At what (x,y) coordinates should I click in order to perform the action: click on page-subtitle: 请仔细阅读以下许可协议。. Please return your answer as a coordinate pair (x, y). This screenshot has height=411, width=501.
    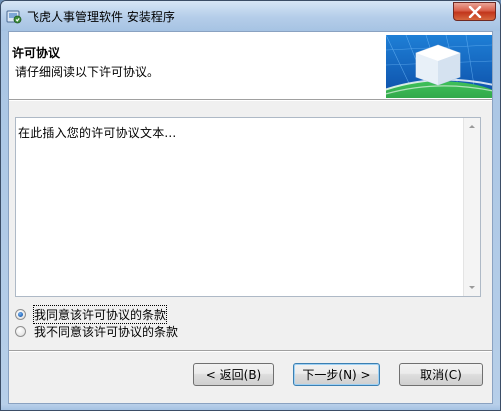
    Looking at the image, I should click on (87, 72).